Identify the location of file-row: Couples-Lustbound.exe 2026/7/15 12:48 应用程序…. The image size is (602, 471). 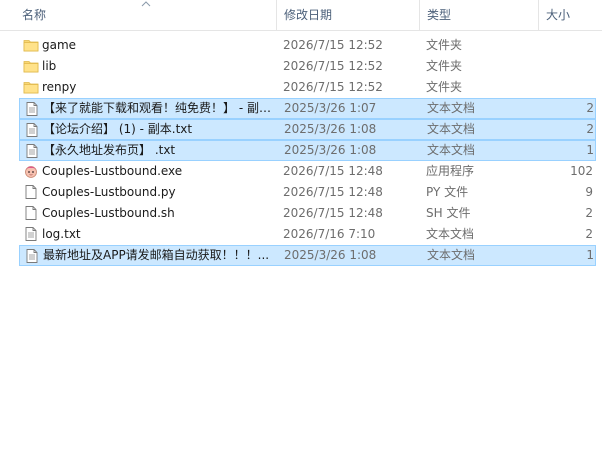
(307, 171).